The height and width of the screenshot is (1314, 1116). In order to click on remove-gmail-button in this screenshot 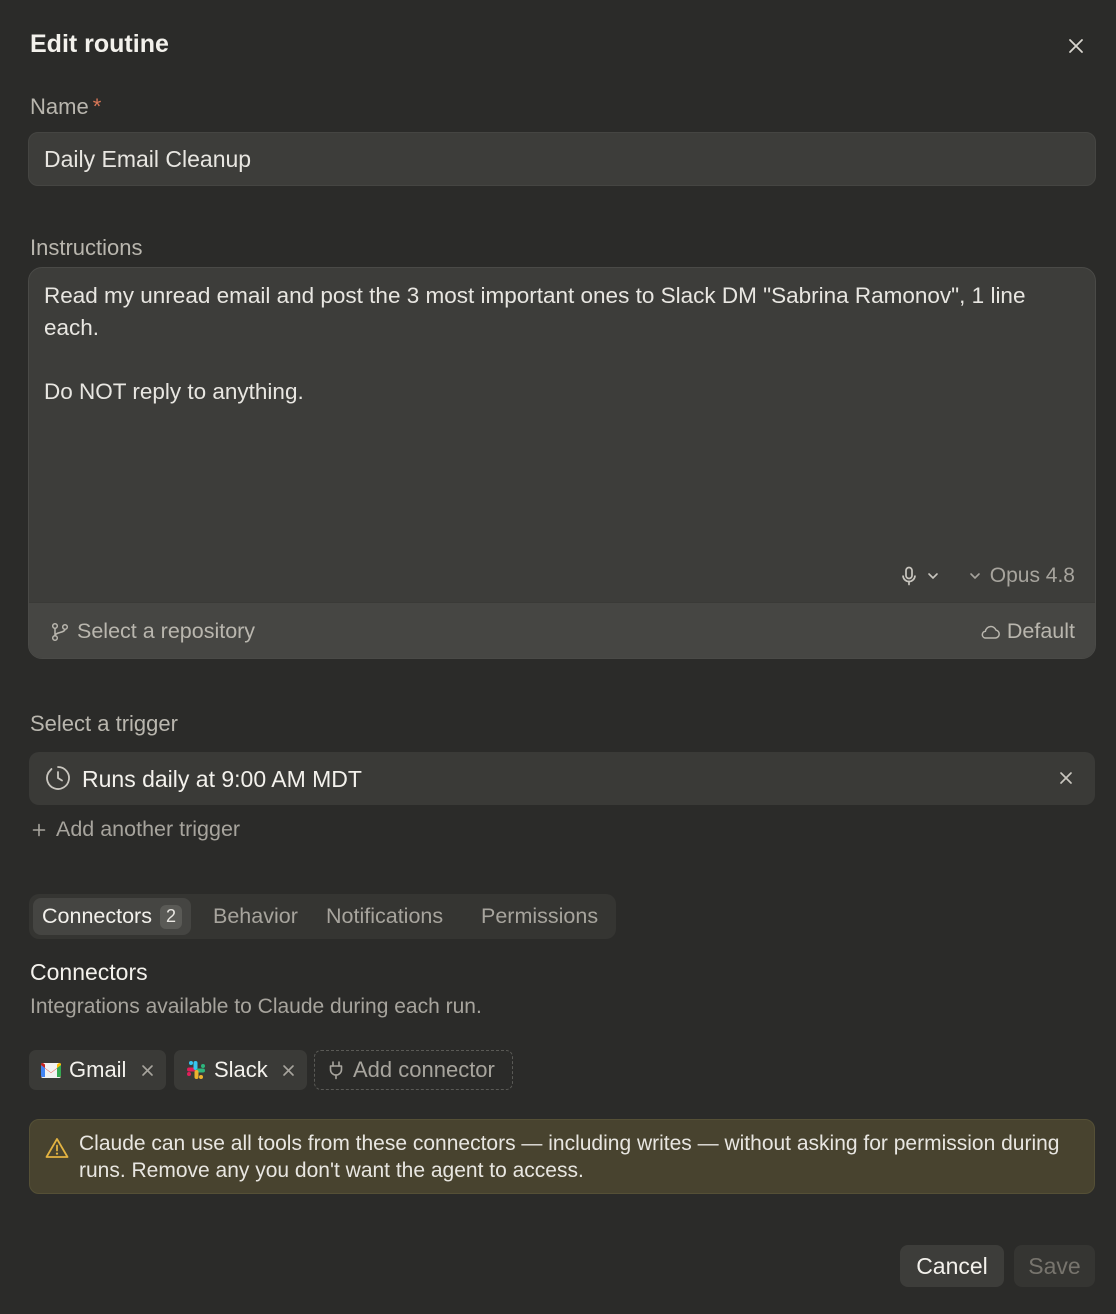, I will do `click(147, 1070)`.